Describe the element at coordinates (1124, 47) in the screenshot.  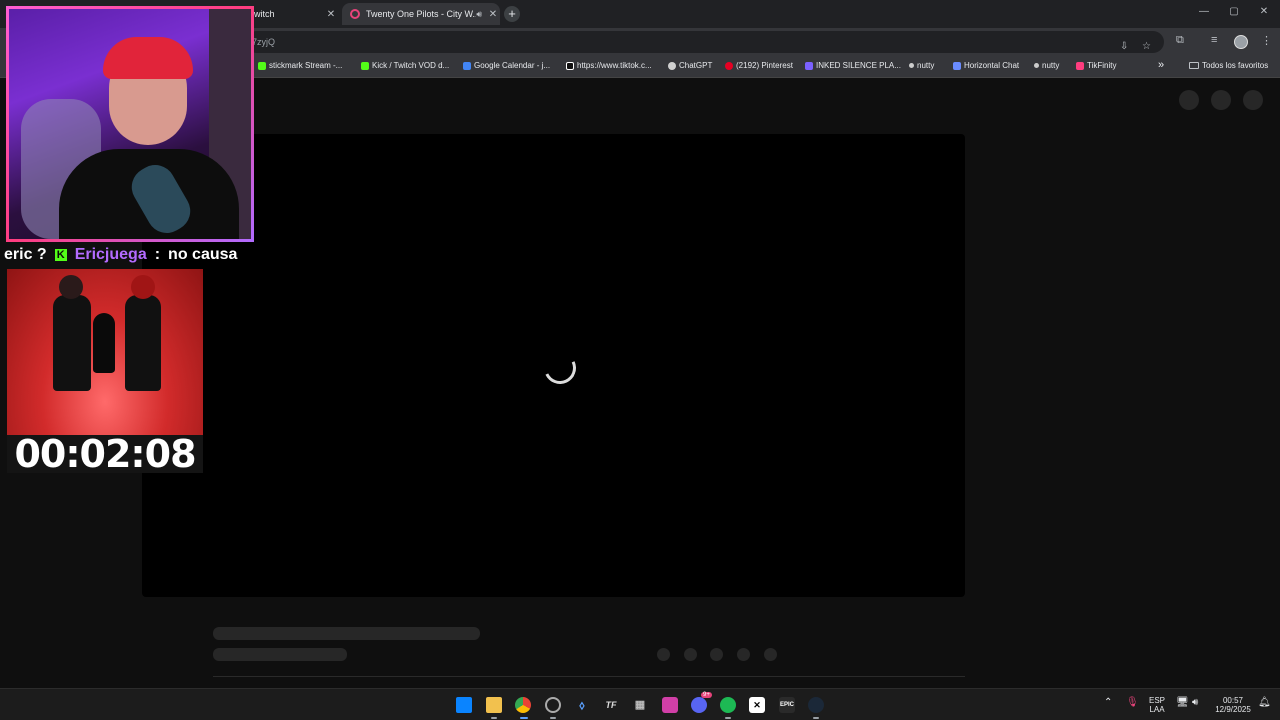
I see `install-icon: ⇩` at that location.